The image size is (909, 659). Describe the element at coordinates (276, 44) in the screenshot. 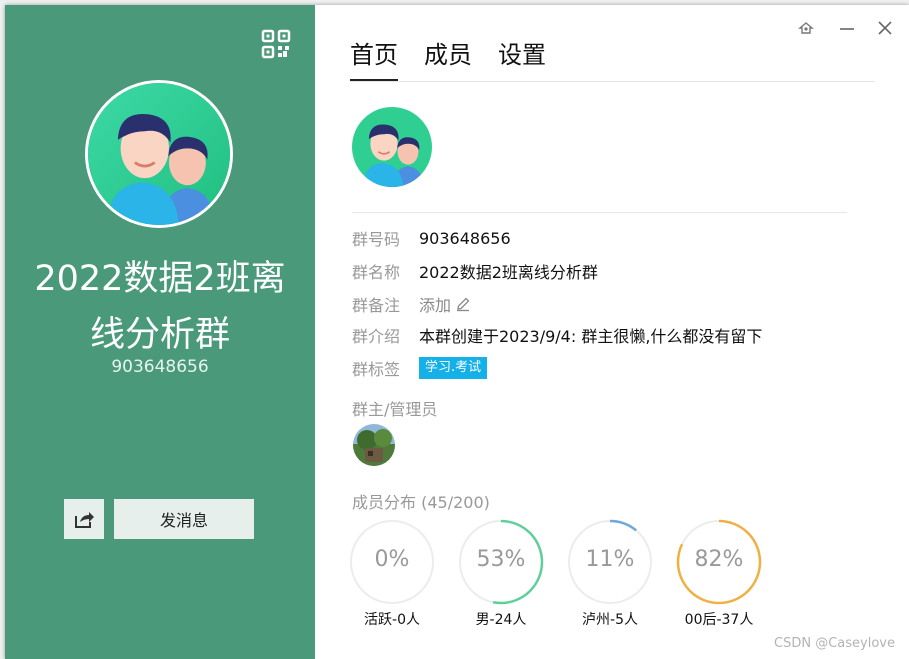

I see `qr-code-icon` at that location.